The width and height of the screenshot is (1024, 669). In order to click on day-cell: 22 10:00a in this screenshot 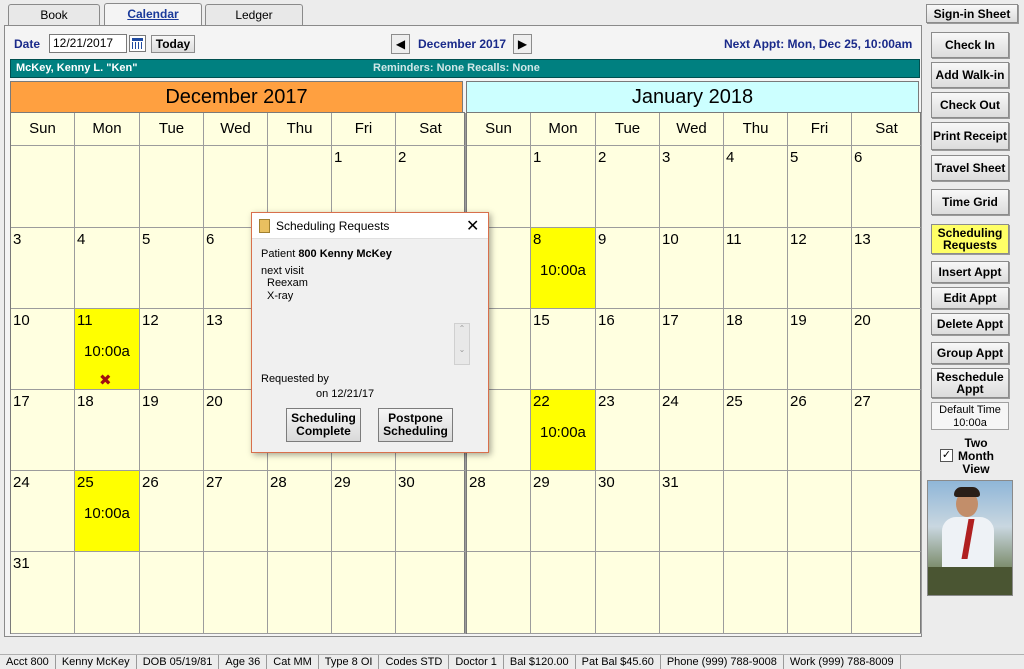, I will do `click(563, 430)`.